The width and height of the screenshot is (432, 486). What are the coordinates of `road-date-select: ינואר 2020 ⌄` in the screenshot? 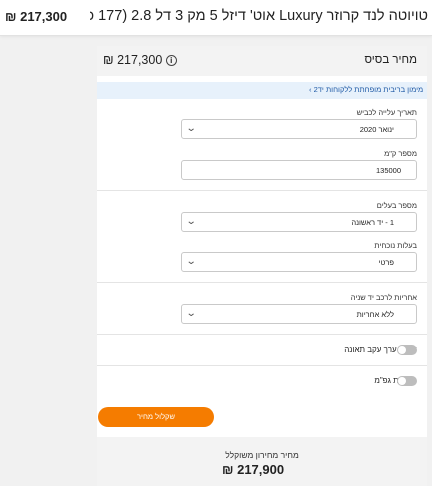 It's located at (299, 129).